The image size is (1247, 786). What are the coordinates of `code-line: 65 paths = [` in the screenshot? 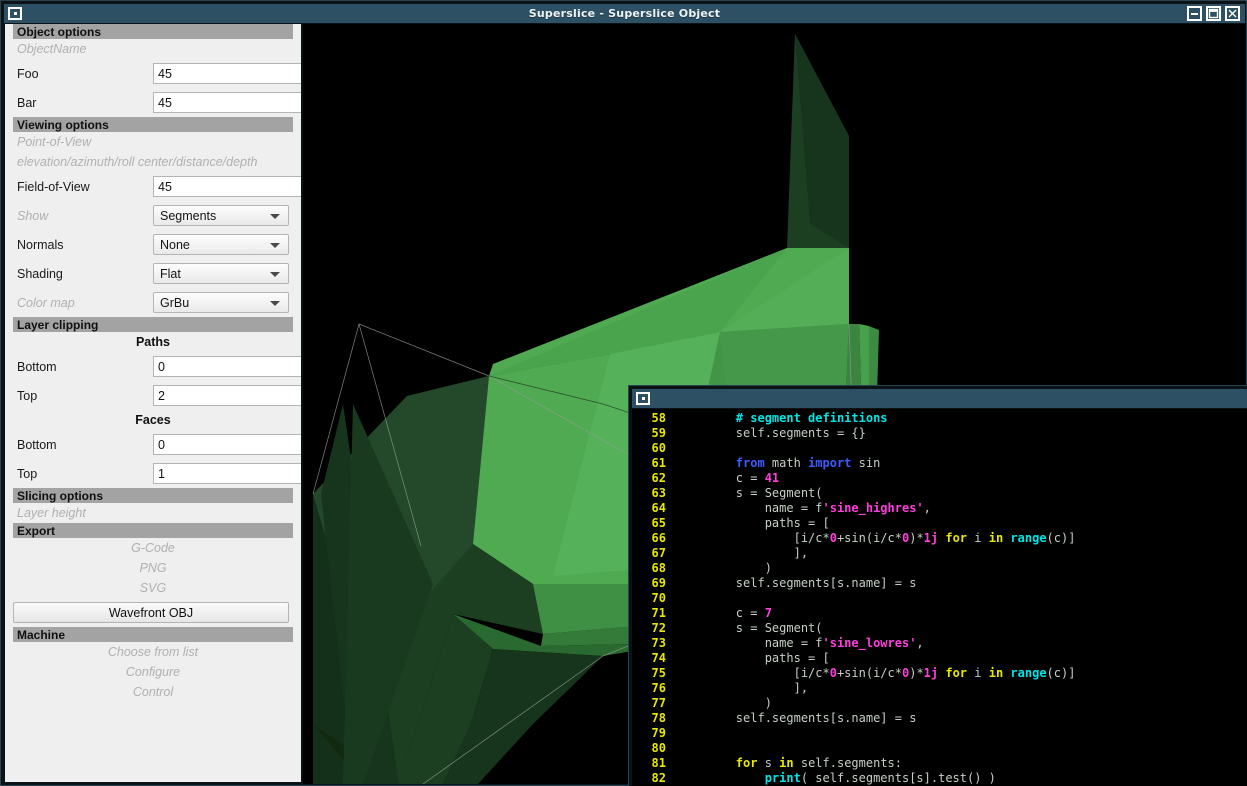 It's located at (939, 523).